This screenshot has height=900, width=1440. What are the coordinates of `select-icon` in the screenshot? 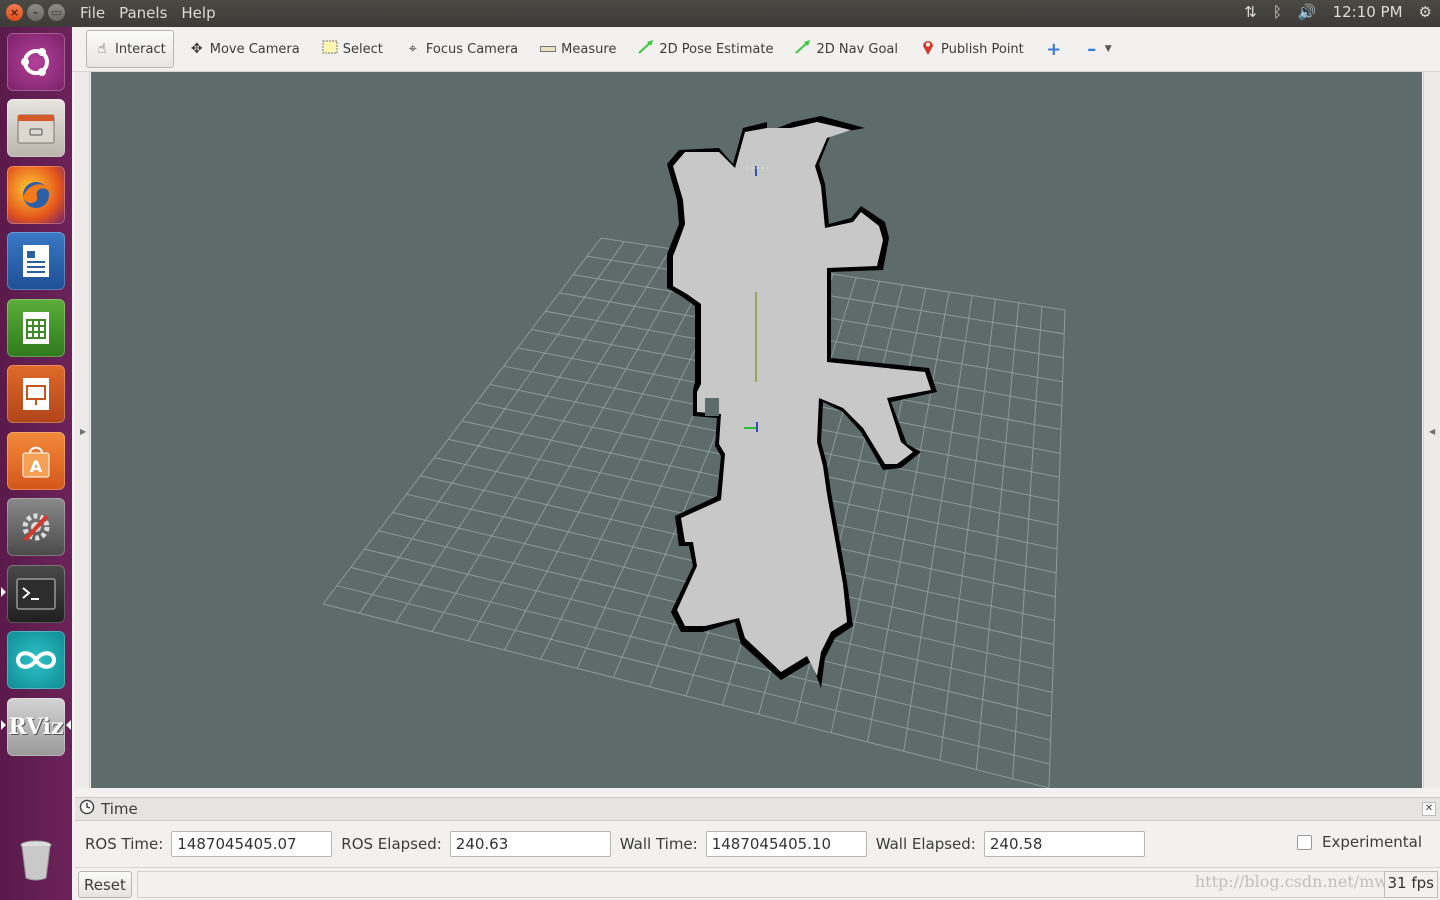 It's located at (330, 49).